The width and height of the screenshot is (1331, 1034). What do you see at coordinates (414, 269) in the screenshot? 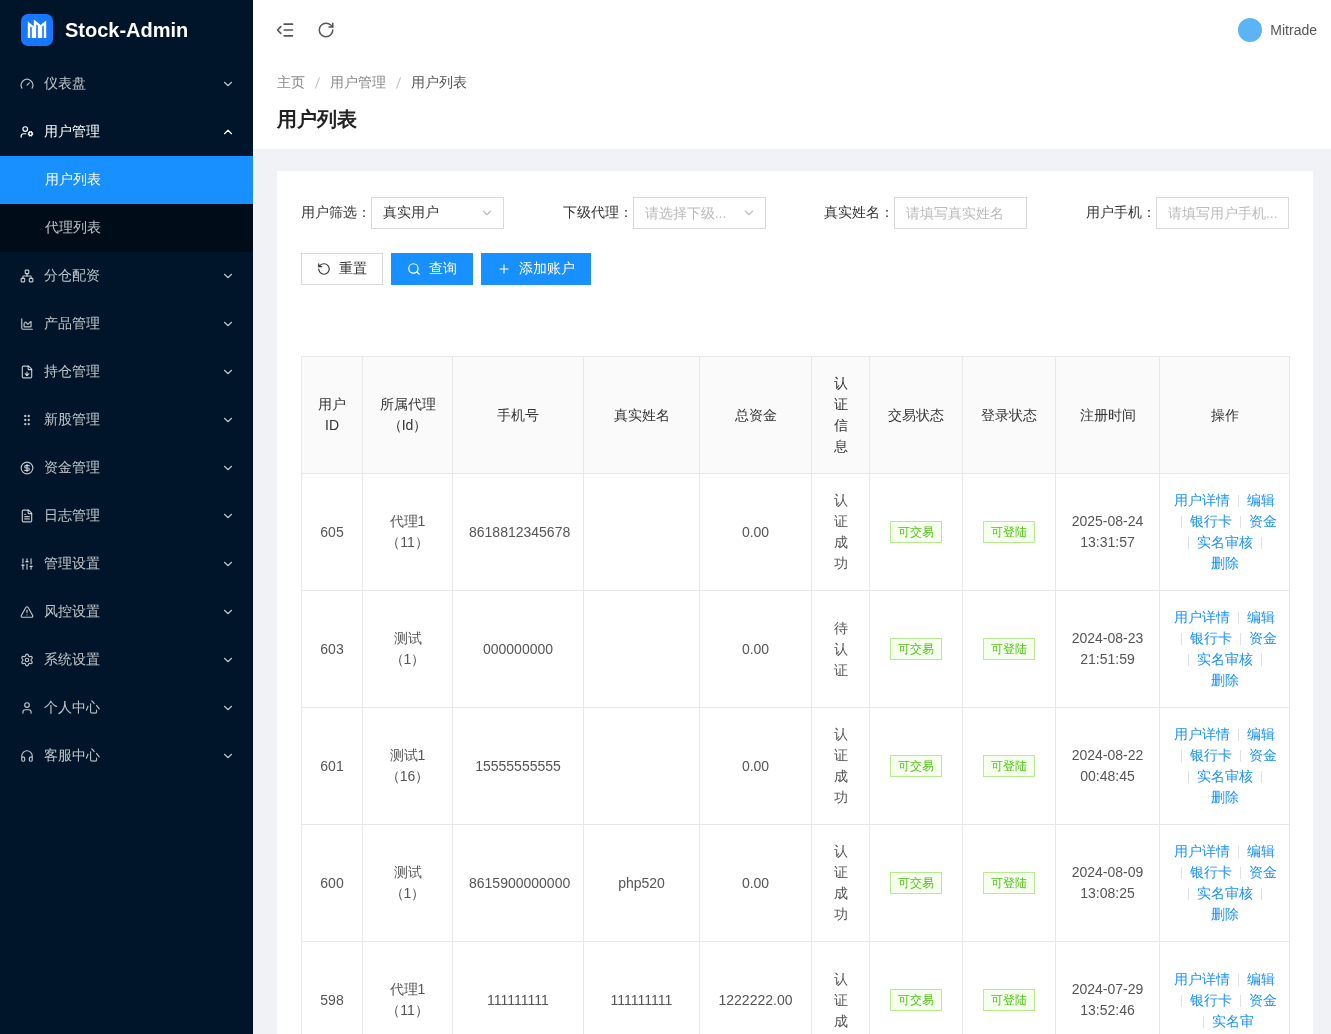
I see `search-icon` at bounding box center [414, 269].